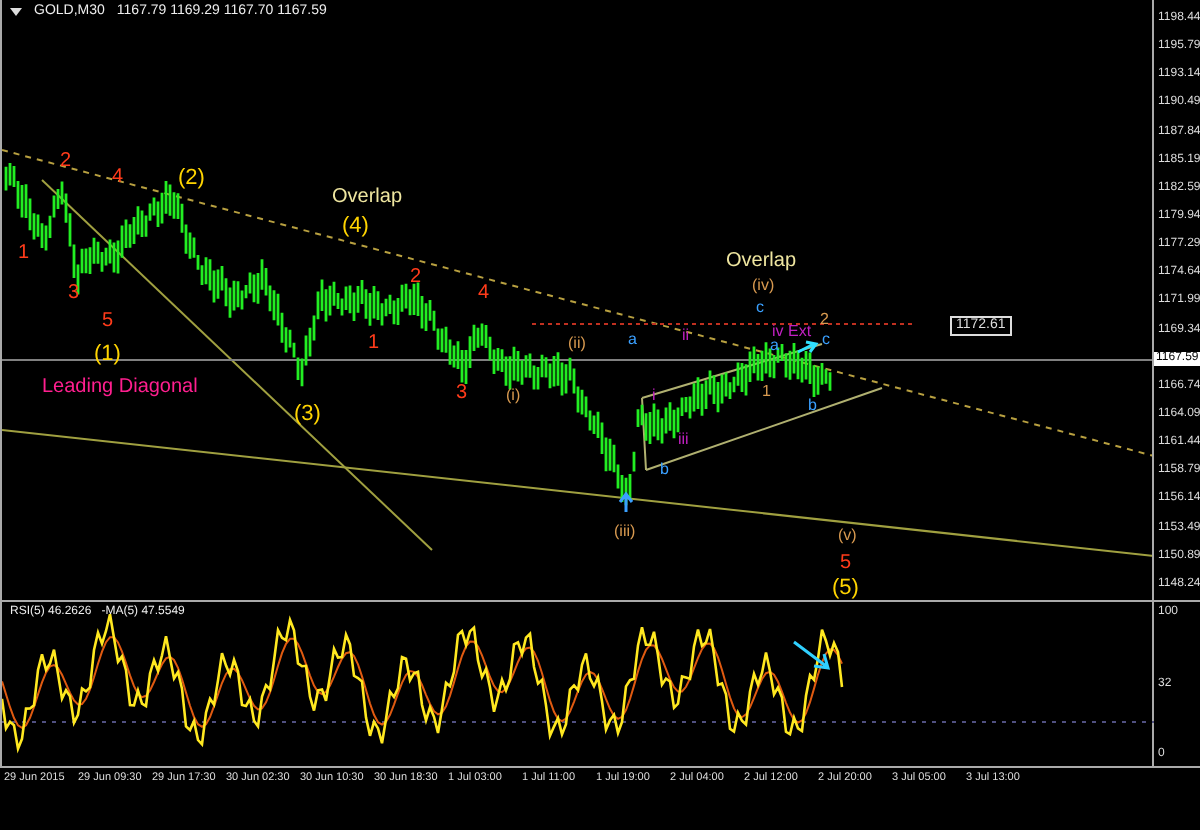  I want to click on wave-label: (i), so click(513, 396).